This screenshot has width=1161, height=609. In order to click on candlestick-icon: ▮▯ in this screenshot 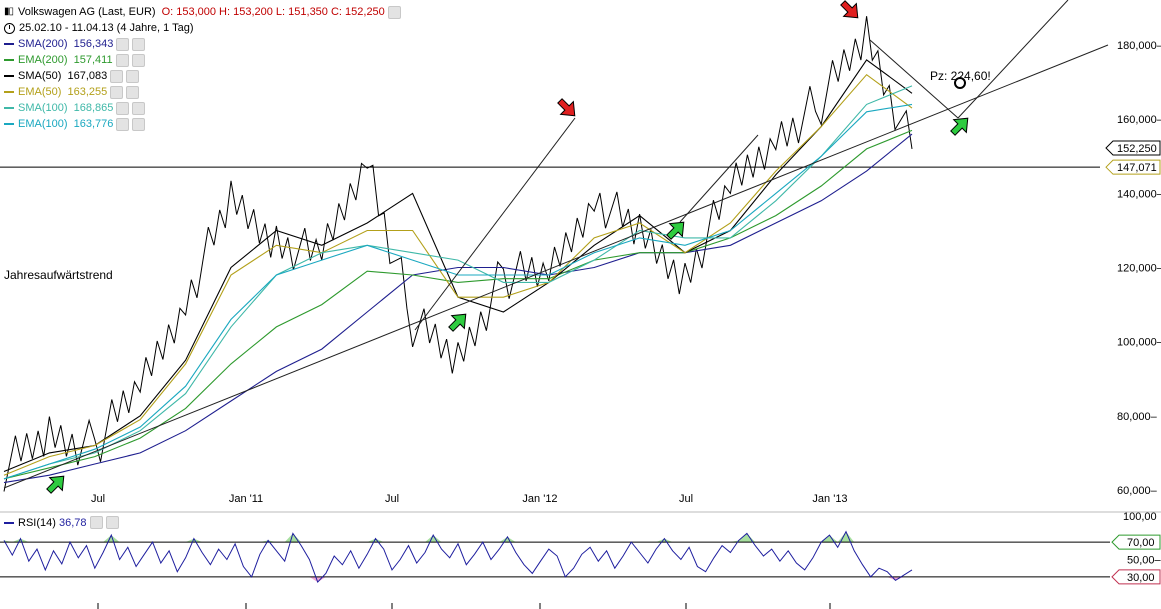, I will do `click(9, 11)`.